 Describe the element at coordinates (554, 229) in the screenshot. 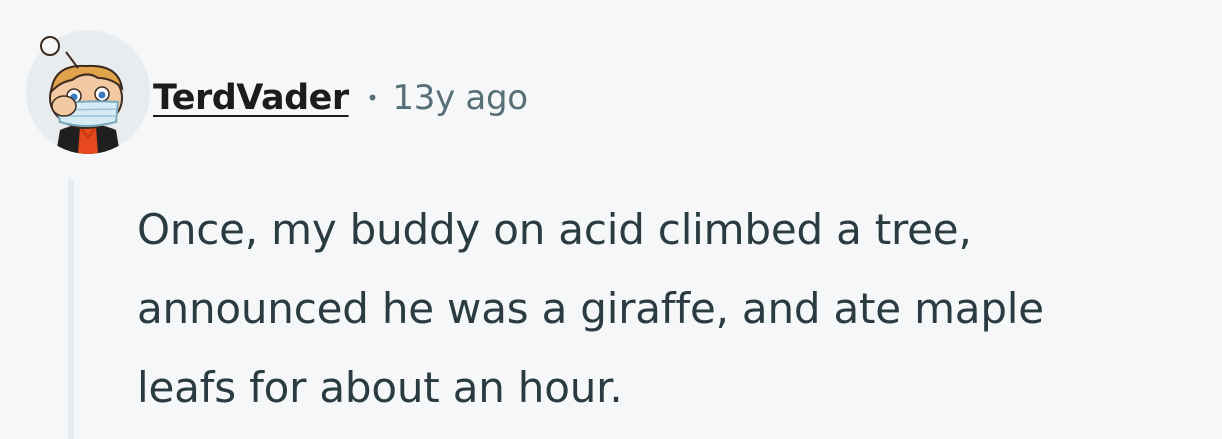

I see `comment-body-line: Once, my buddy on acid climbed a tree,` at that location.